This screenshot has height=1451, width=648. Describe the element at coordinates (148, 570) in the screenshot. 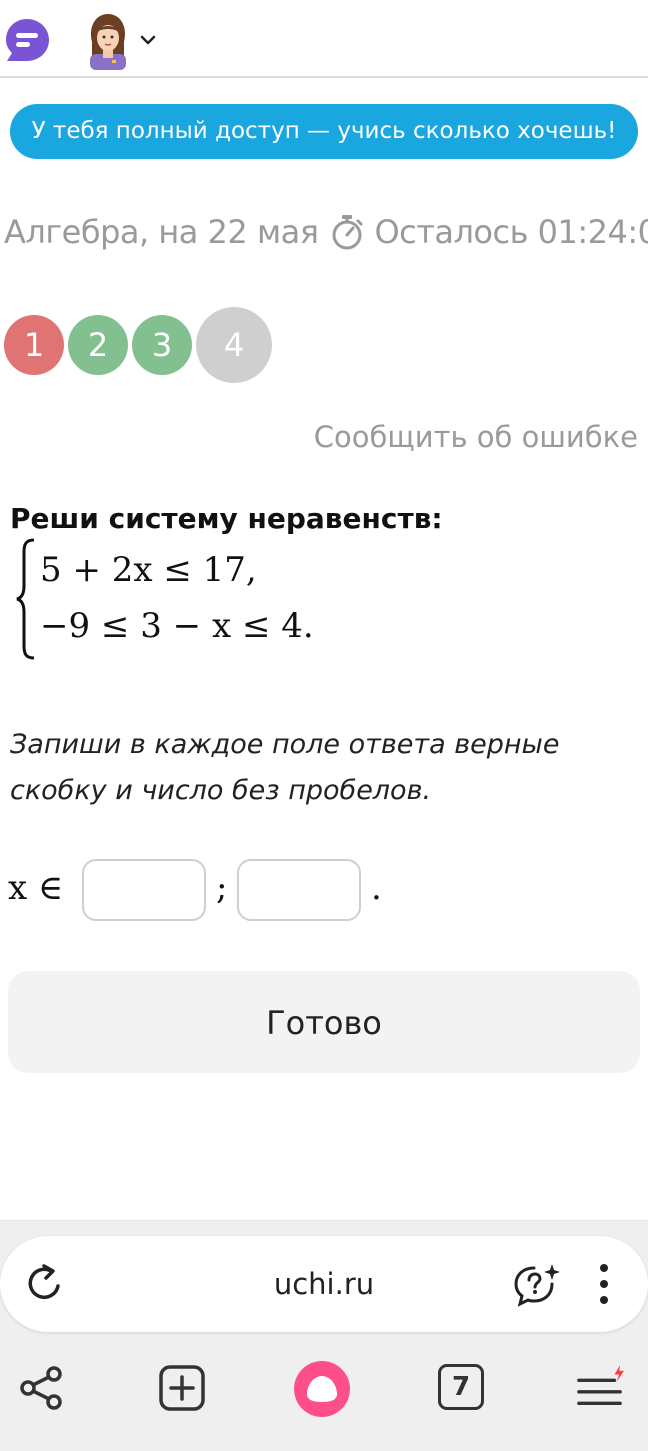

I see `inequality-1: 5 + 2x ≤ 17,` at that location.